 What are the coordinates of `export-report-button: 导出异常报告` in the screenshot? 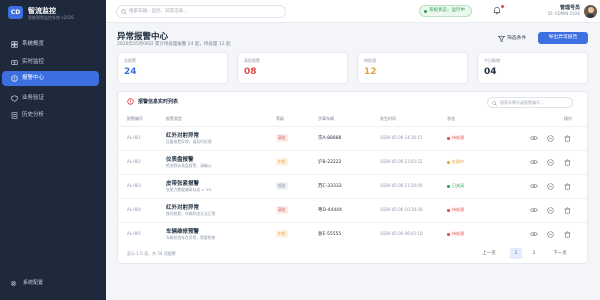 It's located at (563, 38).